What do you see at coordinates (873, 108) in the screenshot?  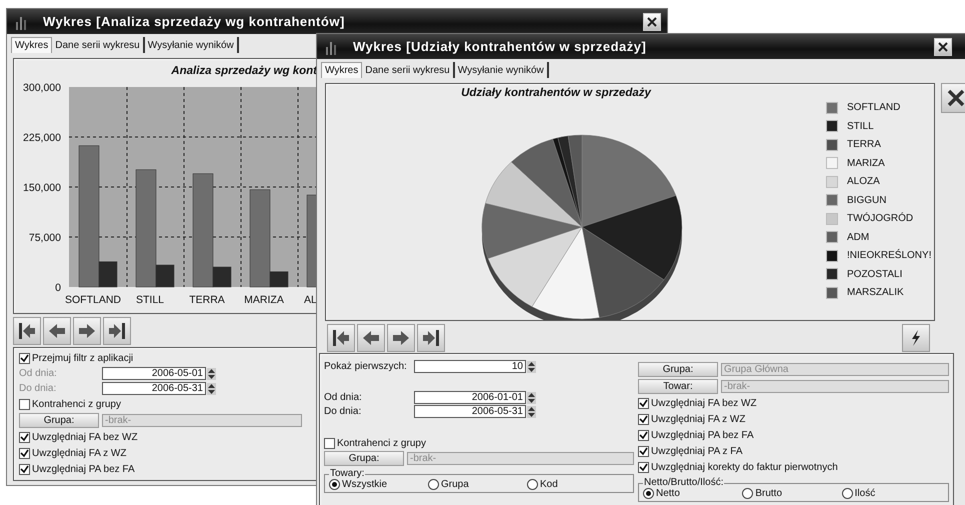 I see `legend-label: SOFTLAND` at bounding box center [873, 108].